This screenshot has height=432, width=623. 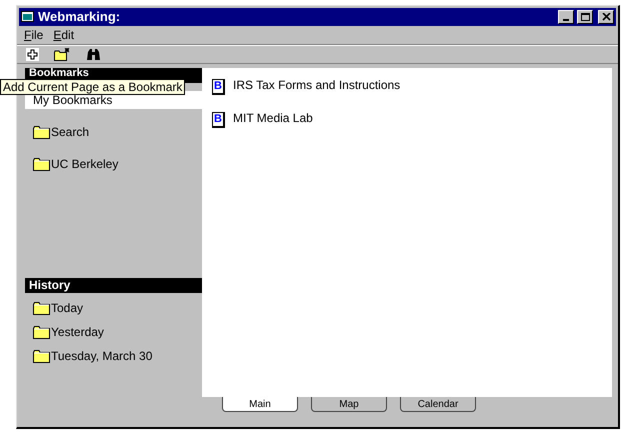 I want to click on maximize-button, so click(x=585, y=17).